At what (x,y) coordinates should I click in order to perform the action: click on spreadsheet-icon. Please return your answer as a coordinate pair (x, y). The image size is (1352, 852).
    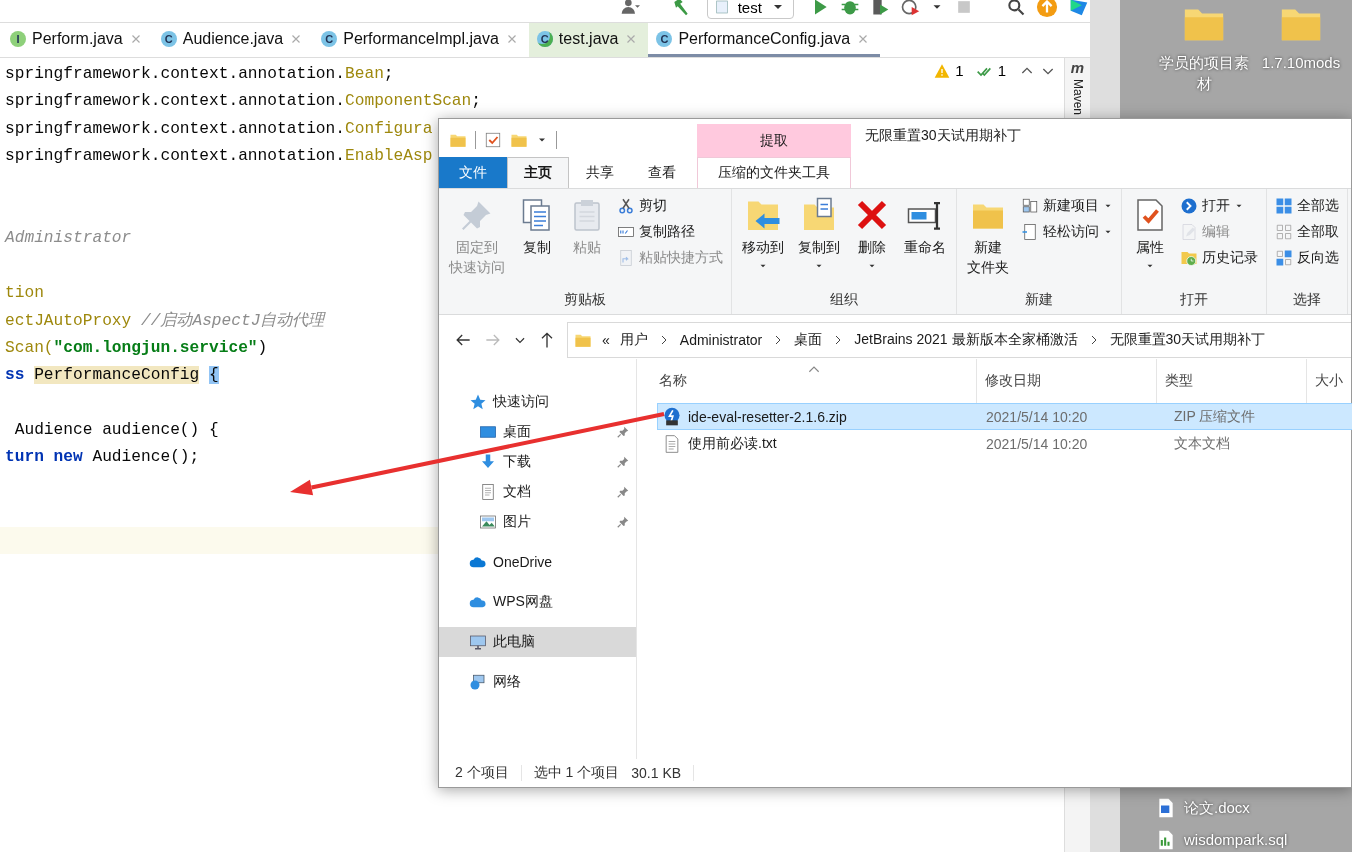
    Looking at the image, I should click on (1166, 839).